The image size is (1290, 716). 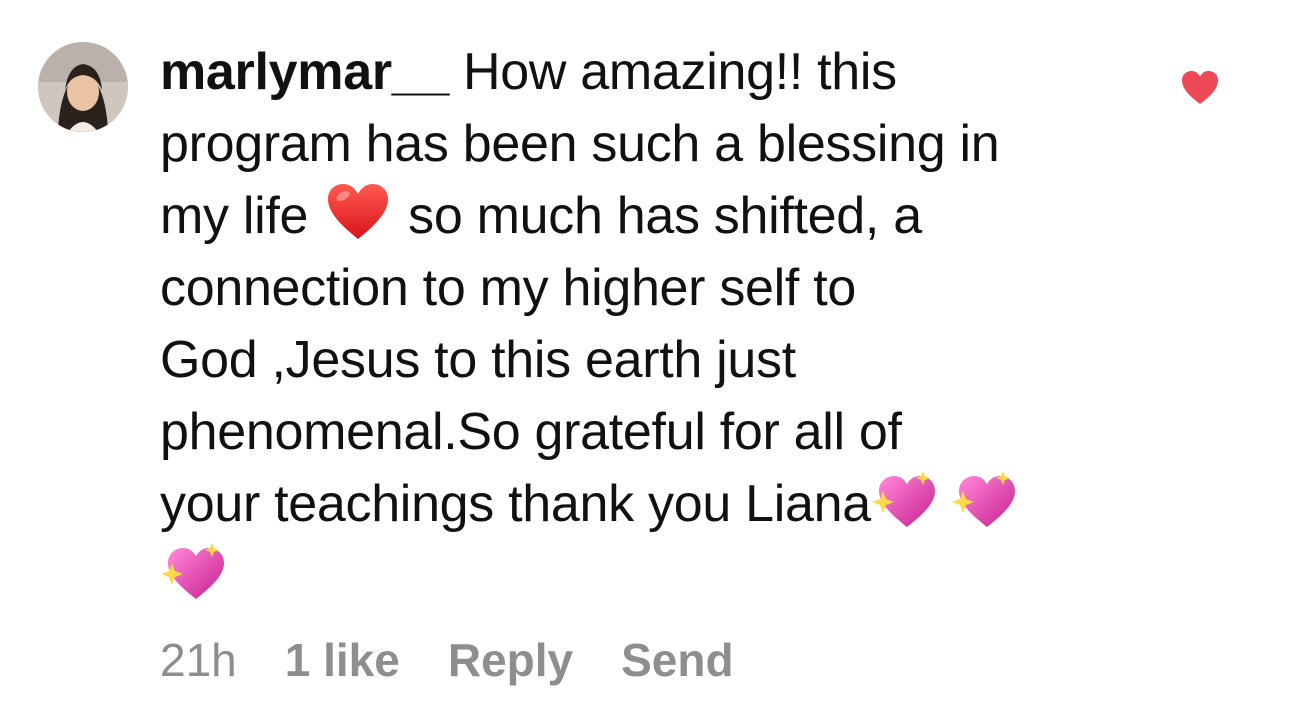 I want to click on comment-text: my life, so click(x=234, y=216).